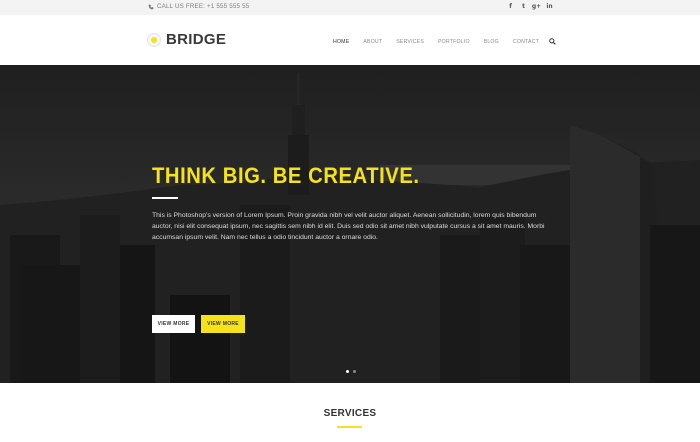 The image size is (700, 442). What do you see at coordinates (350, 413) in the screenshot?
I see `services-heading: SERVICES` at bounding box center [350, 413].